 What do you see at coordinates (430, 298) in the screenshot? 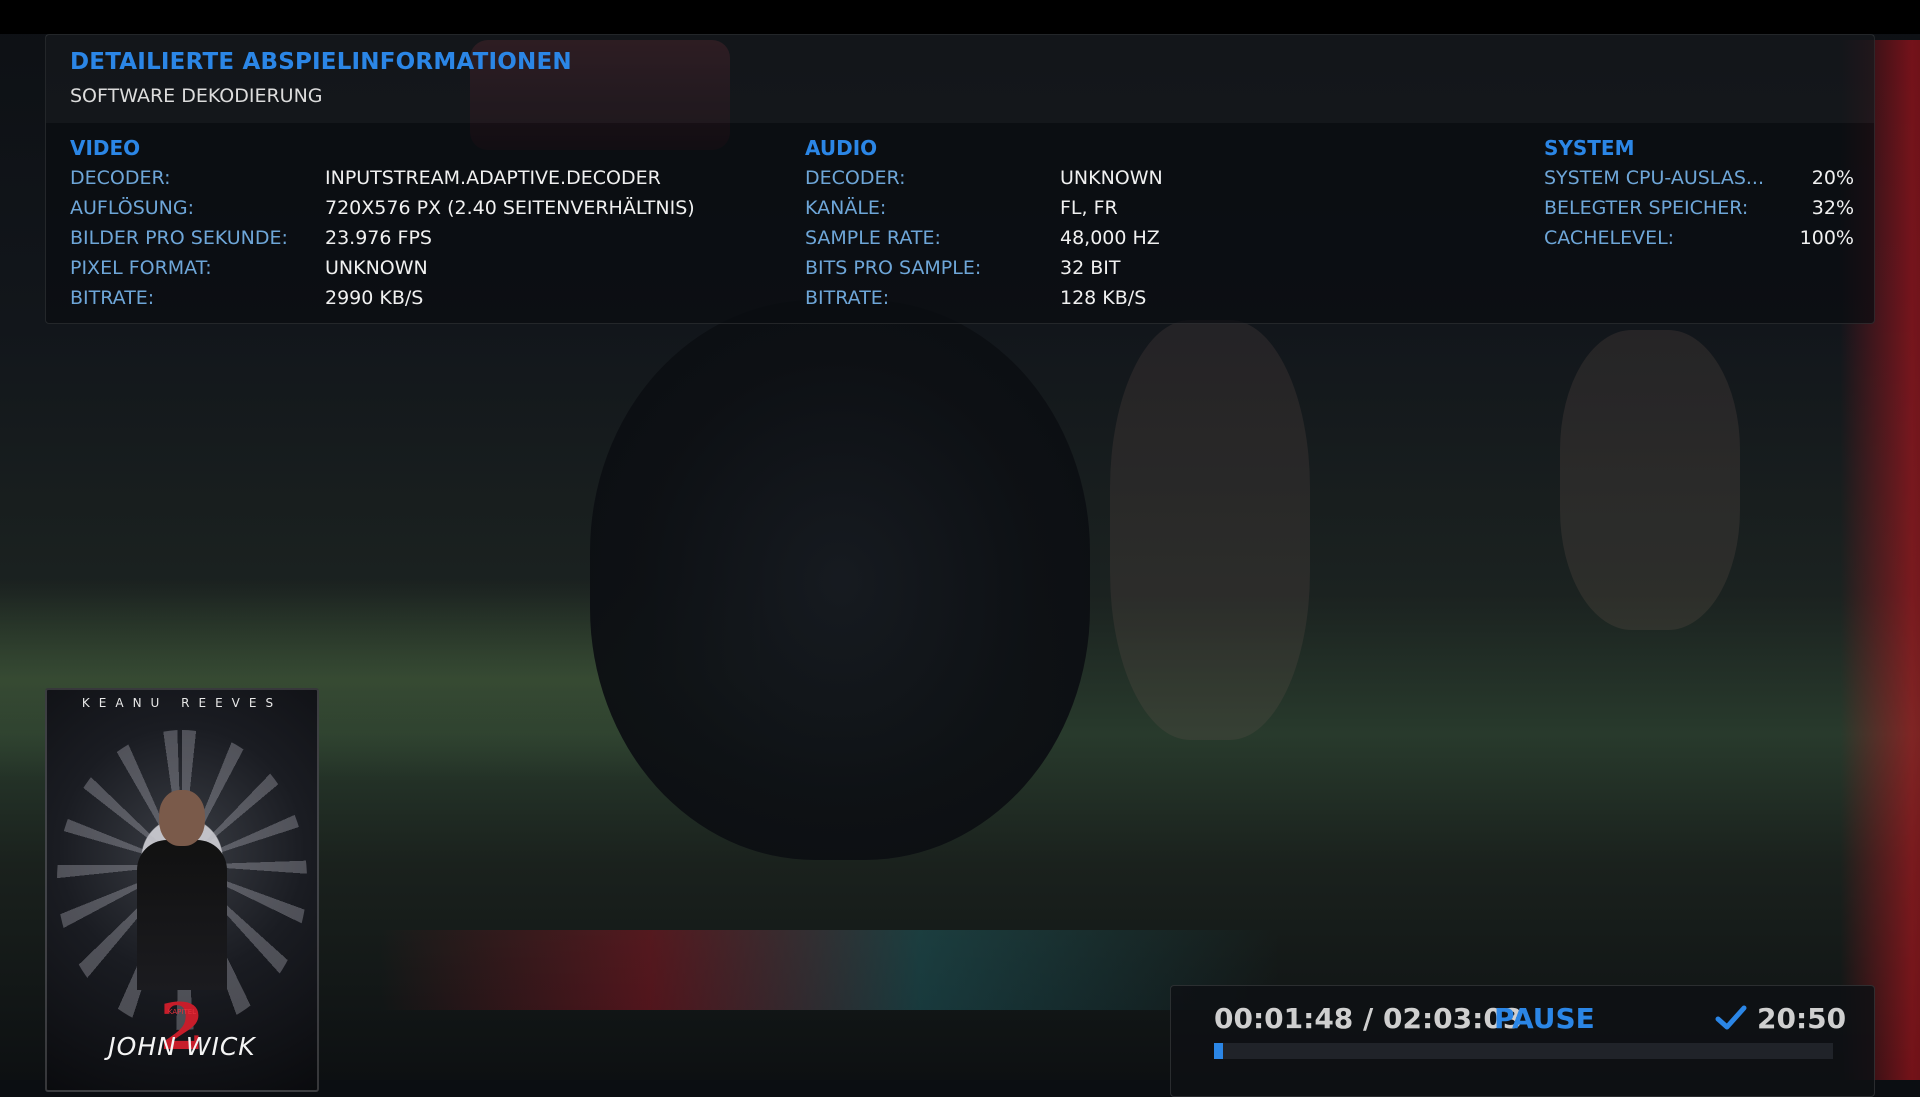
I see `video-row: BITRATE: 2990 KB/S` at bounding box center [430, 298].